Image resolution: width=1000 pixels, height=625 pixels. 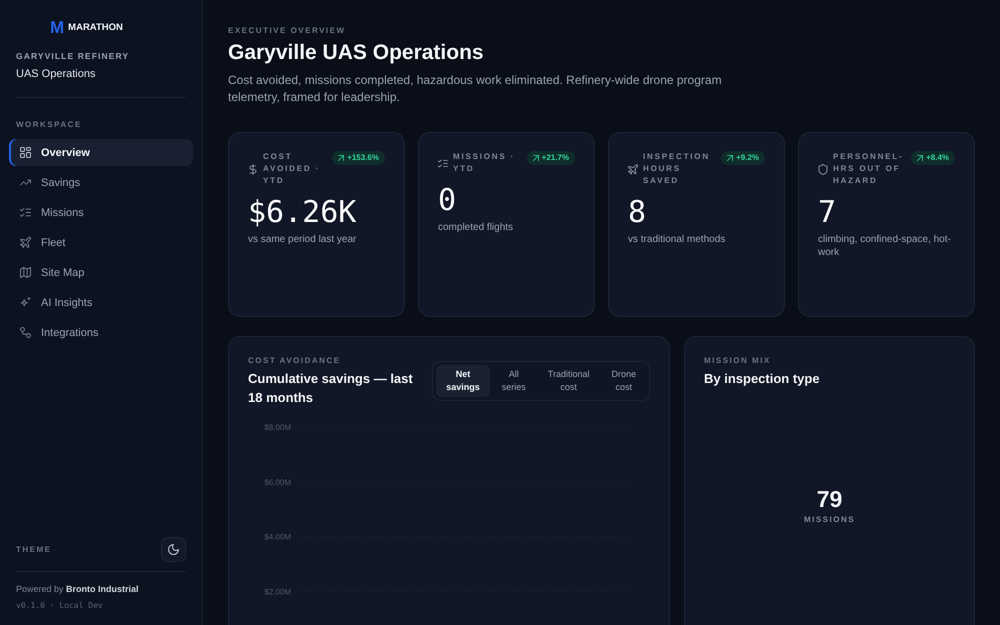 What do you see at coordinates (25, 302) in the screenshot?
I see `sparkle-icon` at bounding box center [25, 302].